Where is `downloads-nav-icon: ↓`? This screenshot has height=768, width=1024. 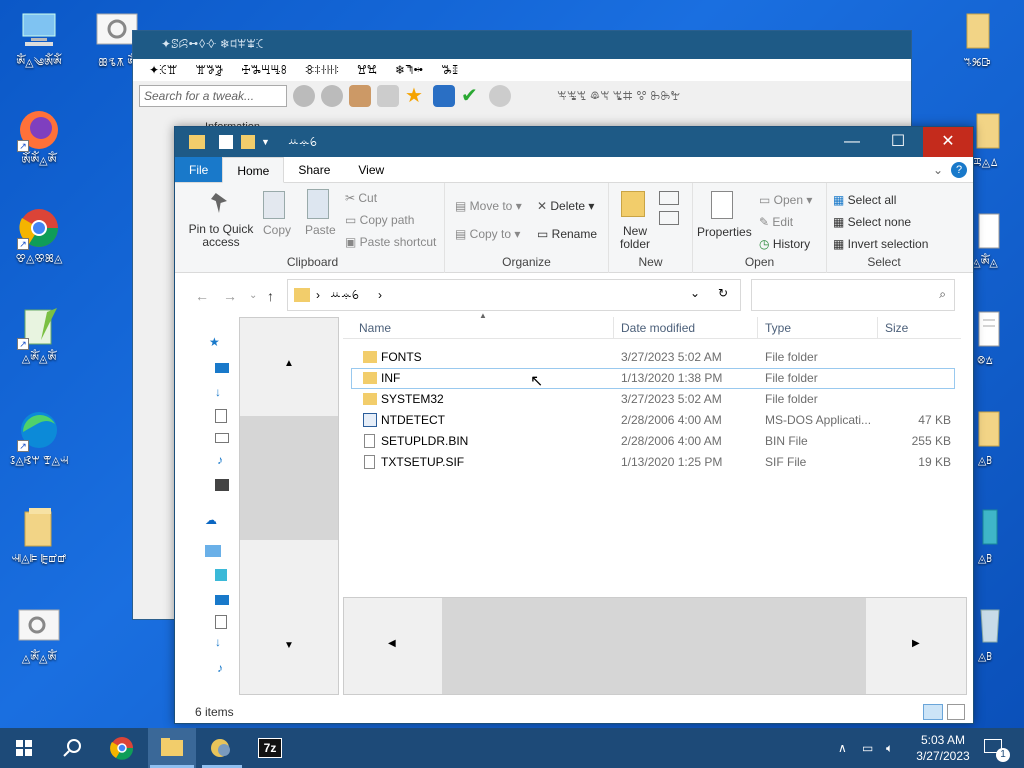 downloads-nav-icon: ↓ is located at coordinates (218, 392).